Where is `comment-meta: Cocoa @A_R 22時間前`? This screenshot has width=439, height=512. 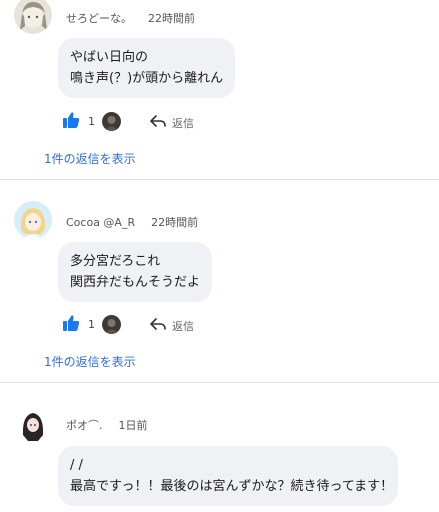
comment-meta: Cocoa @A_R 22時間前 is located at coordinates (132, 222).